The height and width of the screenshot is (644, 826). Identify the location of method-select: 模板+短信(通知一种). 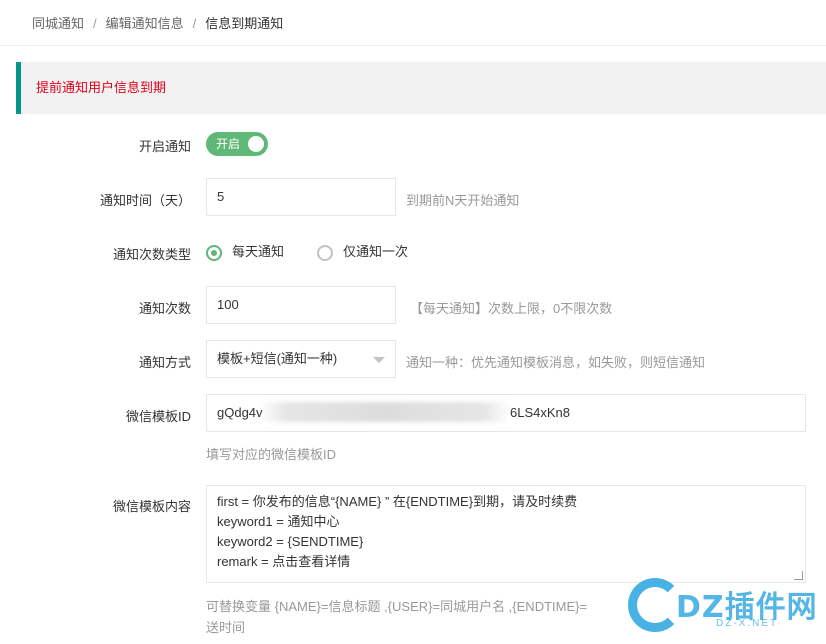
(301, 359).